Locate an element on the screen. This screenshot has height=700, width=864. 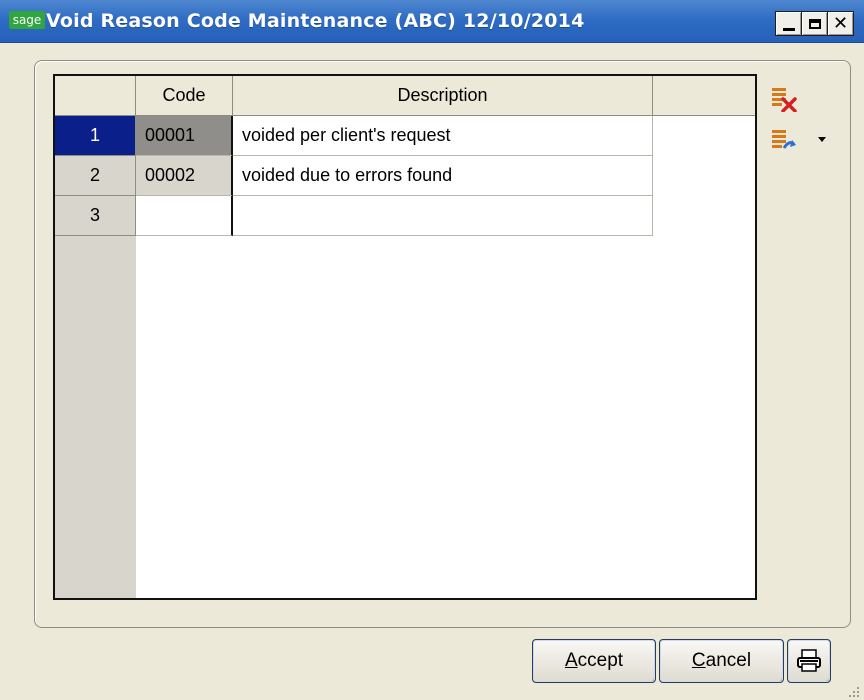
description-cell: voided due to errors found is located at coordinates (443, 176).